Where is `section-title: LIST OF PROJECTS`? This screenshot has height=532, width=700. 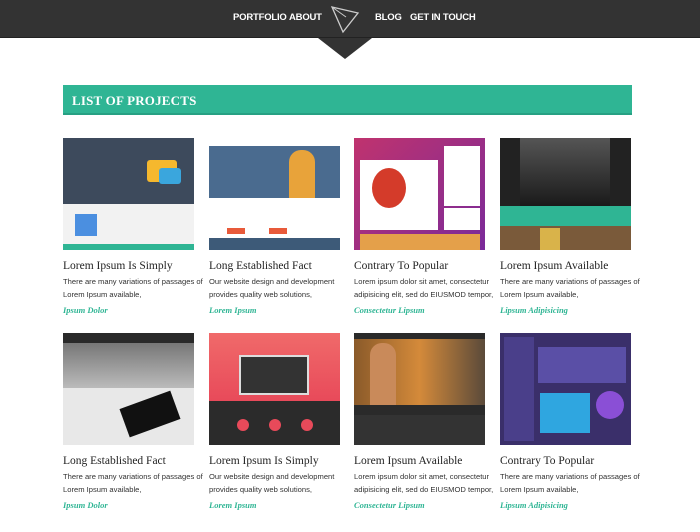 section-title: LIST OF PROJECTS is located at coordinates (134, 100).